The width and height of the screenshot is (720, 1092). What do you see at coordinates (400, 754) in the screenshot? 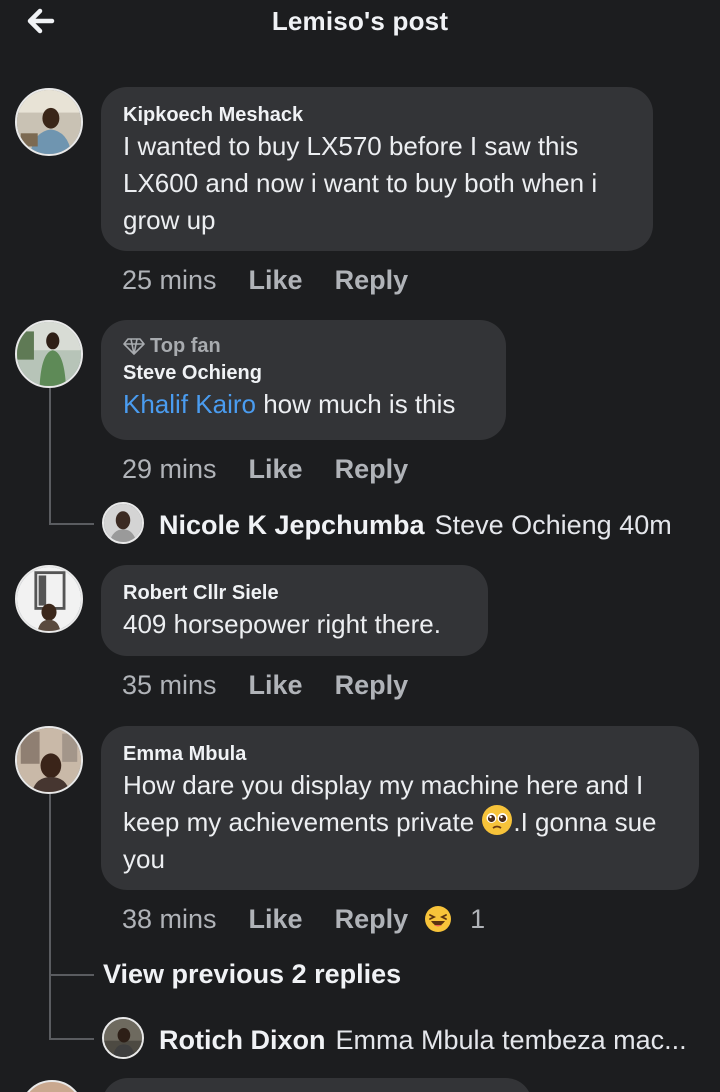
I see `comment-author: Emma Mbula` at bounding box center [400, 754].